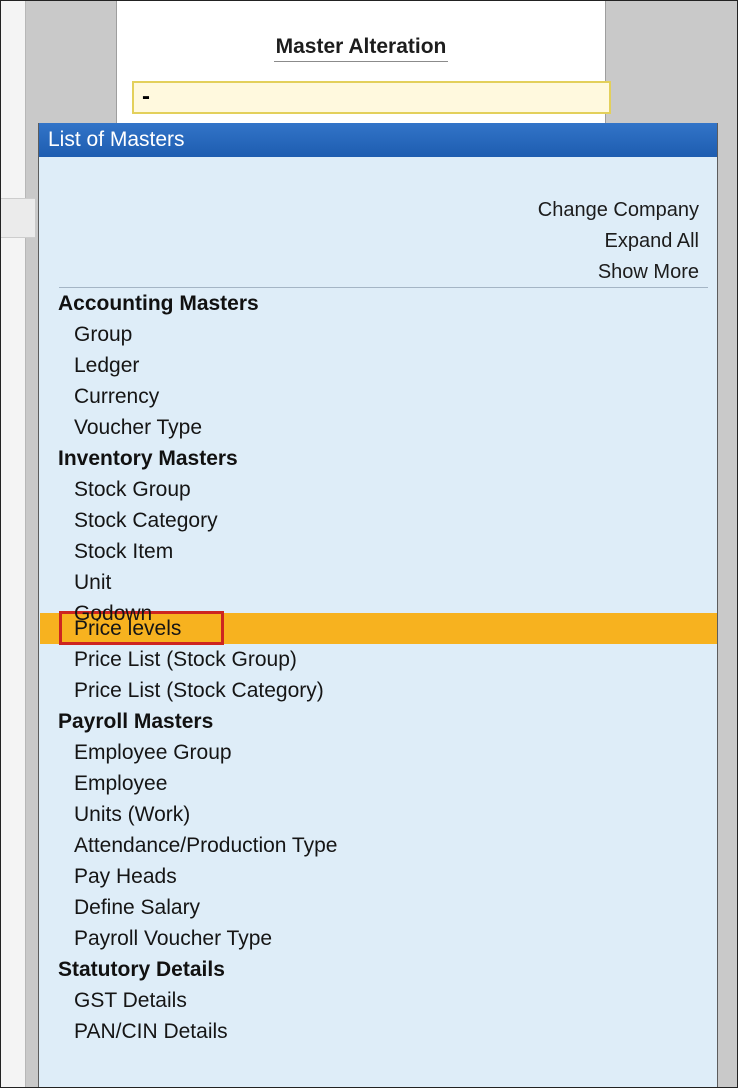  What do you see at coordinates (371, 97) in the screenshot?
I see `master-search-input: -` at bounding box center [371, 97].